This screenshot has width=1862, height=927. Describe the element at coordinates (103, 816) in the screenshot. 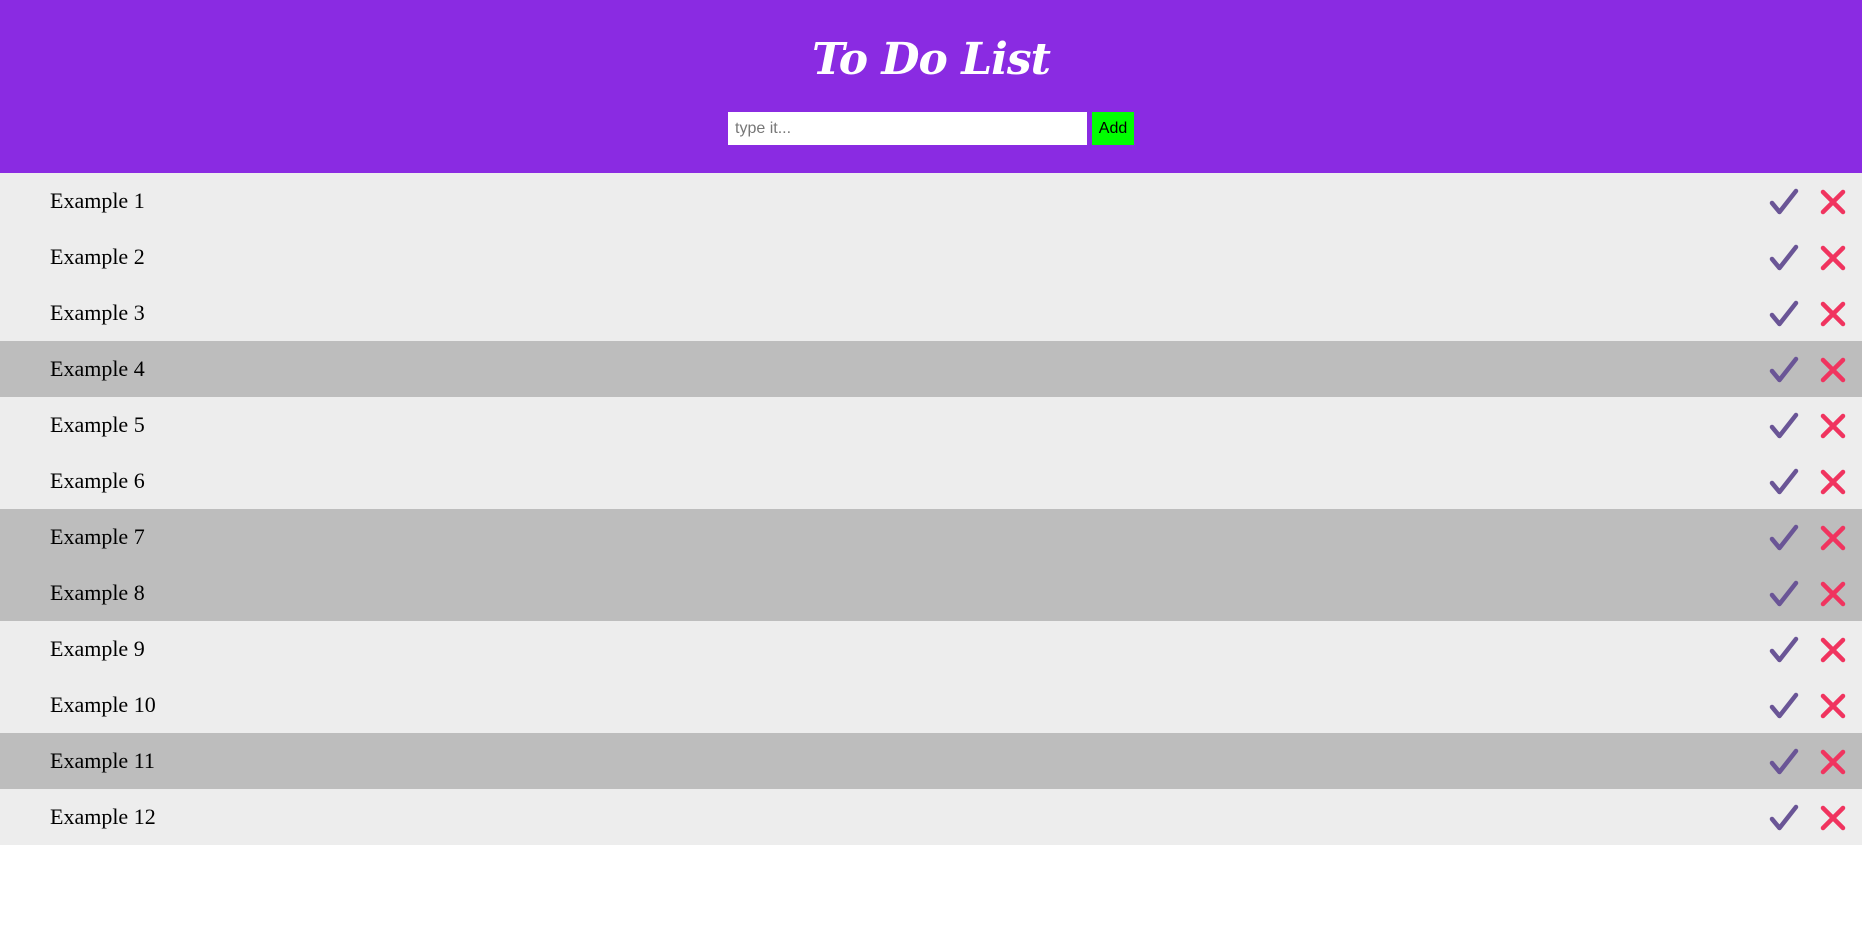

I see `task-text: Example 12` at that location.